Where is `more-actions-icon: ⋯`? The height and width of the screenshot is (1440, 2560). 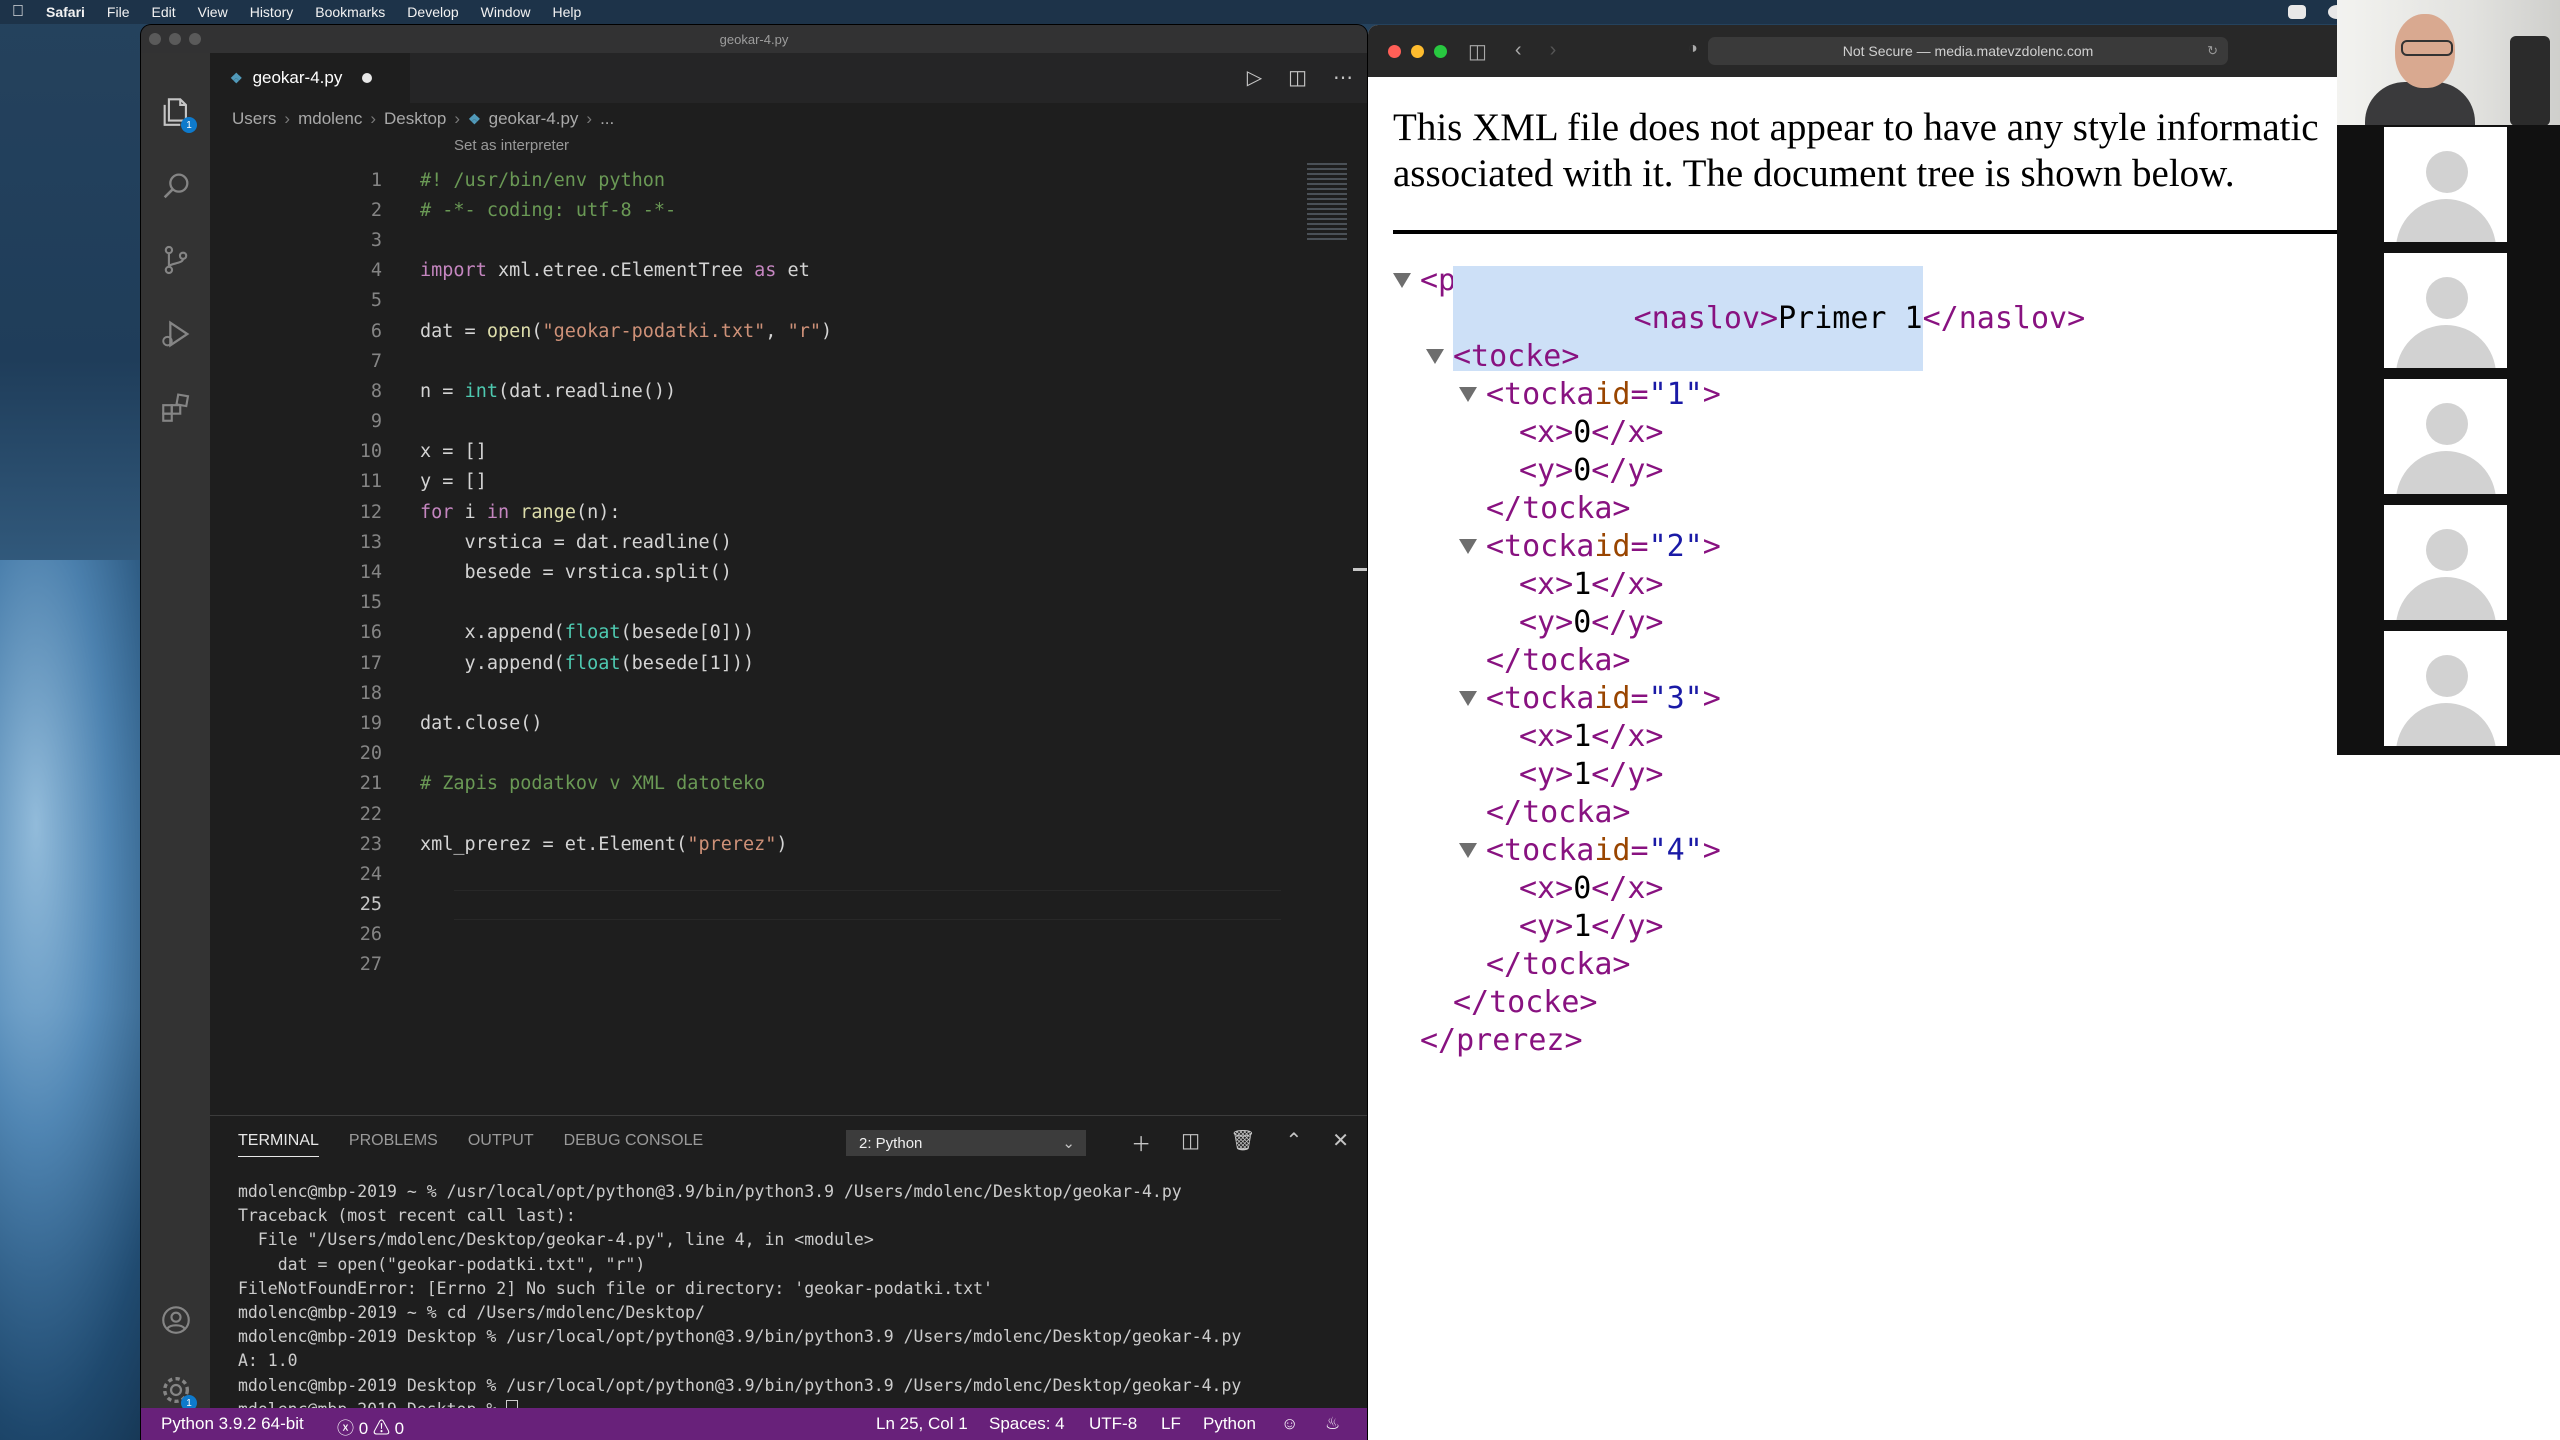
more-actions-icon: ⋯ is located at coordinates (1343, 77).